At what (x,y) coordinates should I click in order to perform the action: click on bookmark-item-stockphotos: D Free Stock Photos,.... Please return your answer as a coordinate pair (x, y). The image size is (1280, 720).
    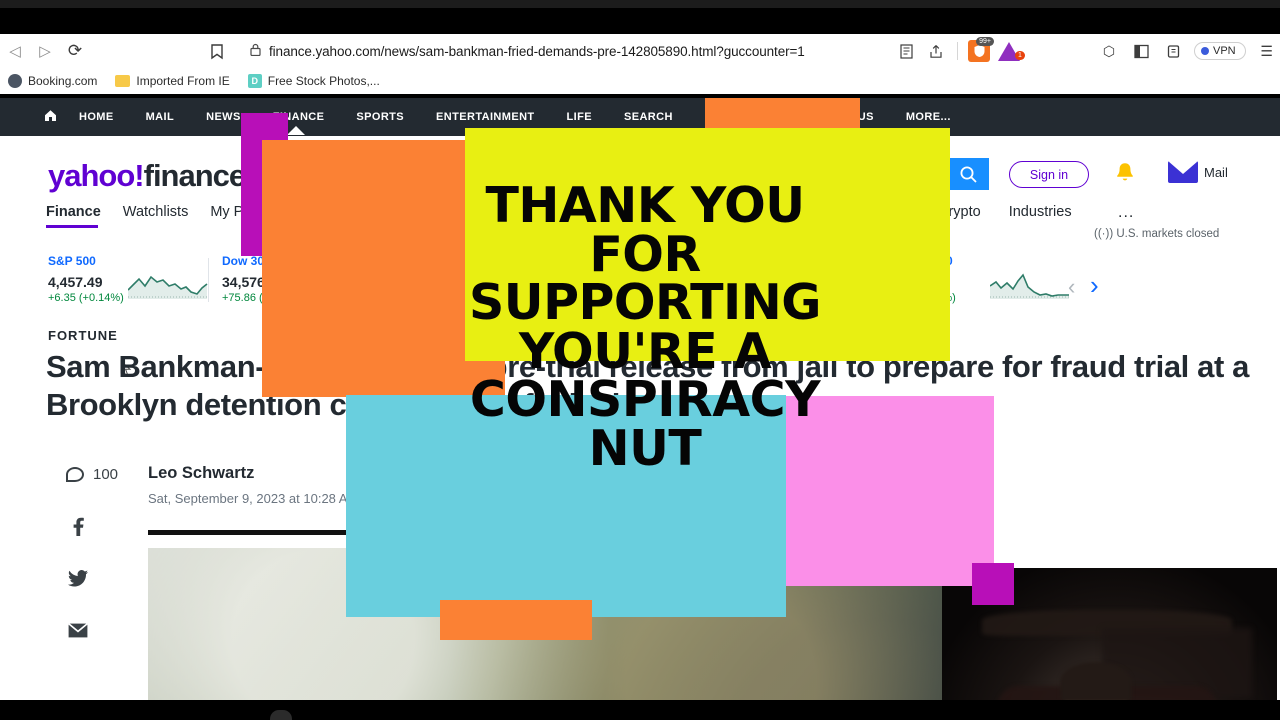
    Looking at the image, I should click on (313, 81).